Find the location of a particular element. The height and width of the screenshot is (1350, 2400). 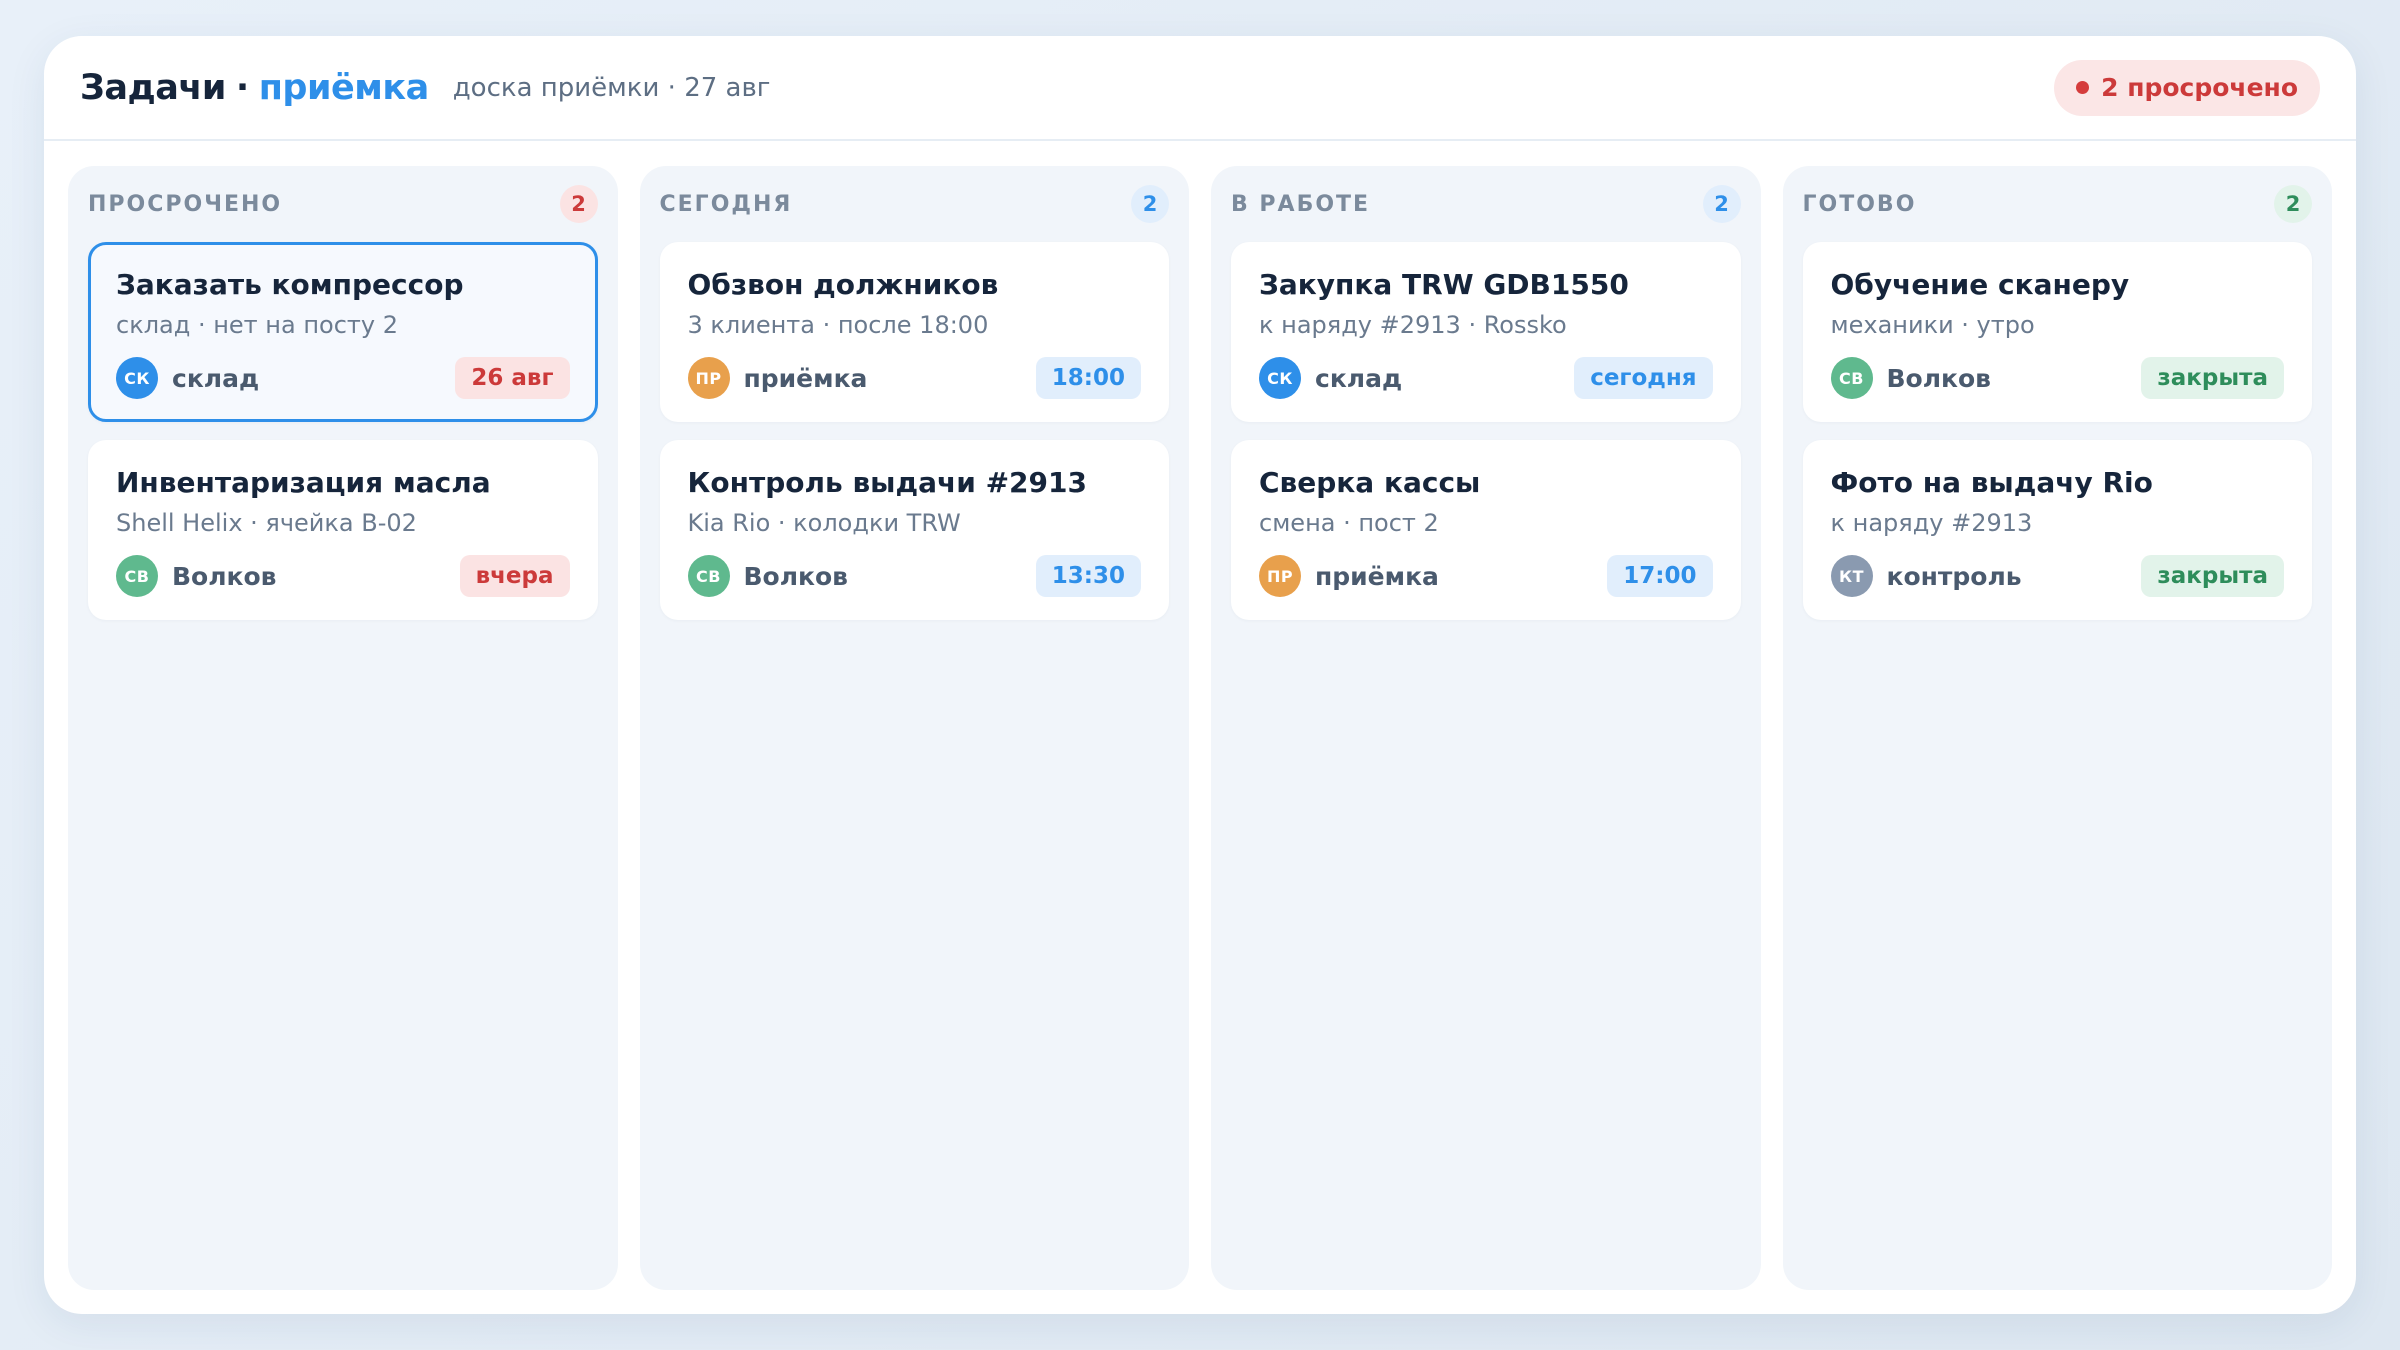

task-footer: СВ Волков вчера is located at coordinates (343, 576).